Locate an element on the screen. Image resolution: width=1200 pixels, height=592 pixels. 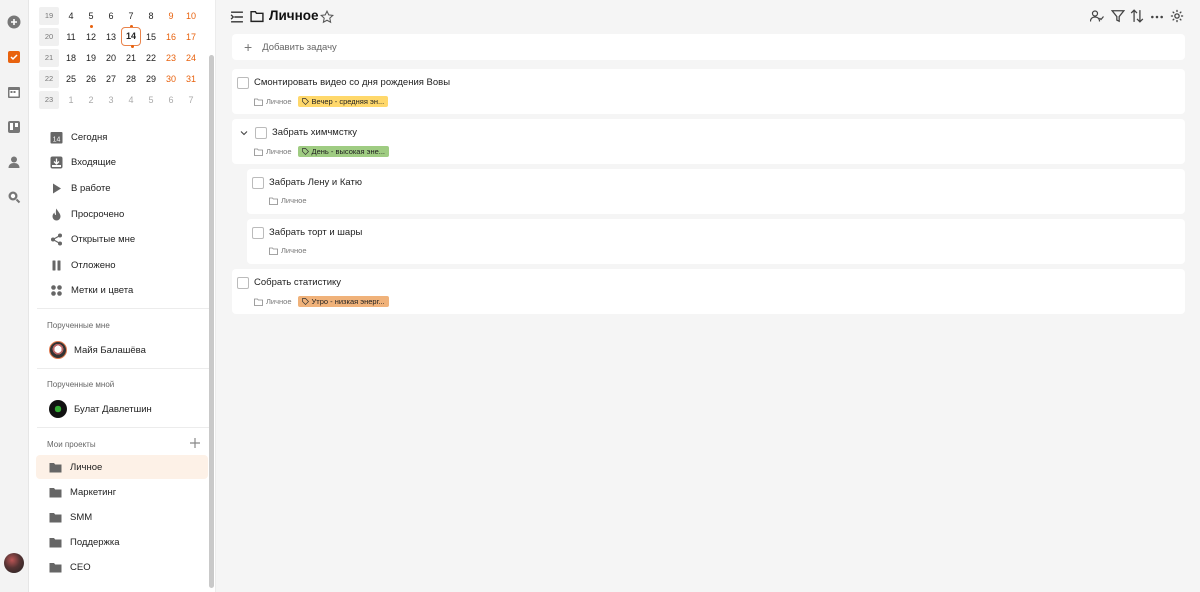
board-icon is located at coordinates (14, 127).